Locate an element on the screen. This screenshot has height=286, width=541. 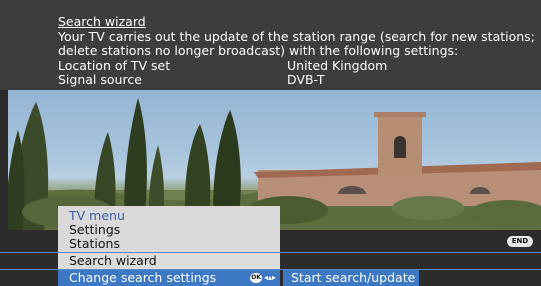
start-search-update-button: Start search/update is located at coordinates (351, 278).